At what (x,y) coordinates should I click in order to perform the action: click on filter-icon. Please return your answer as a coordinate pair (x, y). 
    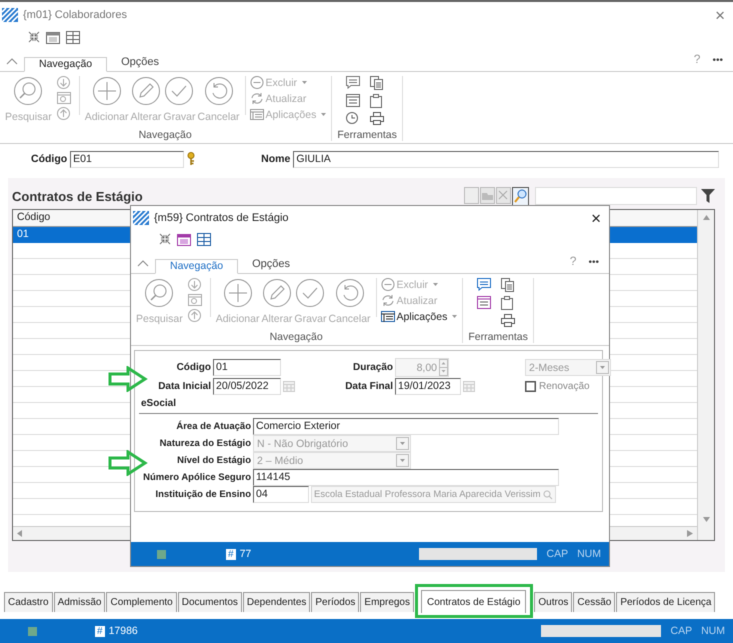
    Looking at the image, I should click on (708, 196).